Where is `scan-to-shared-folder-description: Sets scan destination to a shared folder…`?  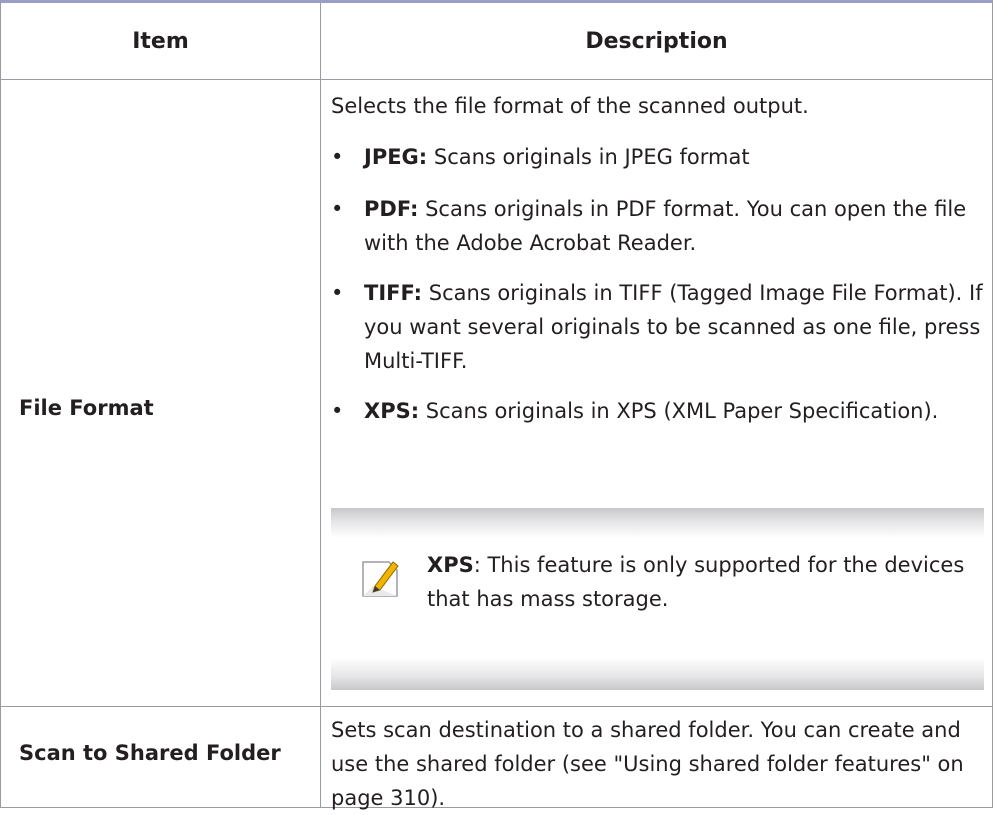
scan-to-shared-folder-description: Sets scan destination to a shared folder… is located at coordinates (647, 764).